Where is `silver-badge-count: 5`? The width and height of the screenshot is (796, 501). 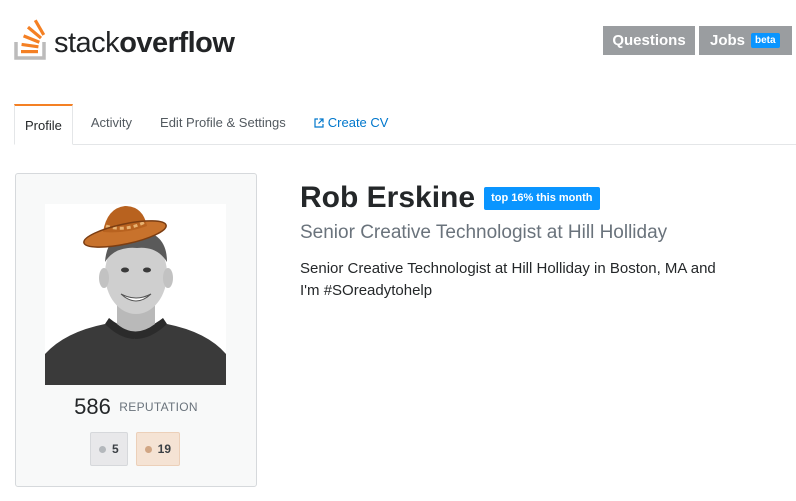
silver-badge-count: 5 is located at coordinates (115, 449).